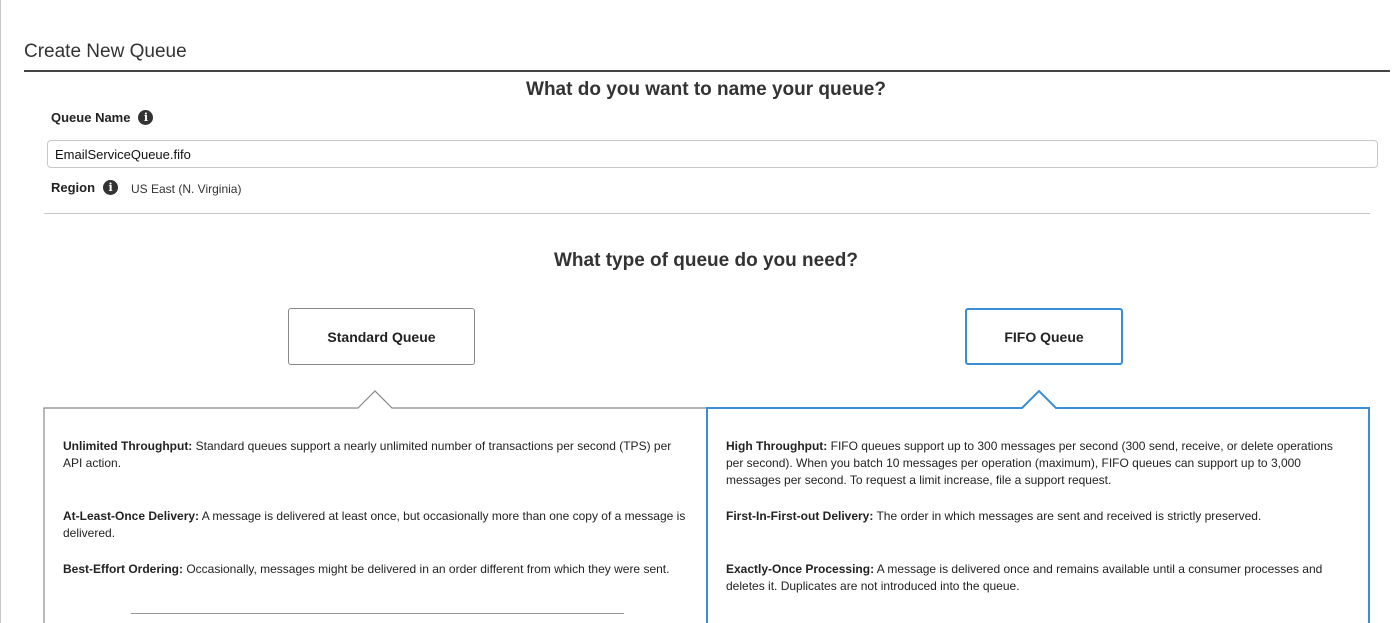  I want to click on name-section-heading: What do you want to name your queue?, so click(706, 89).